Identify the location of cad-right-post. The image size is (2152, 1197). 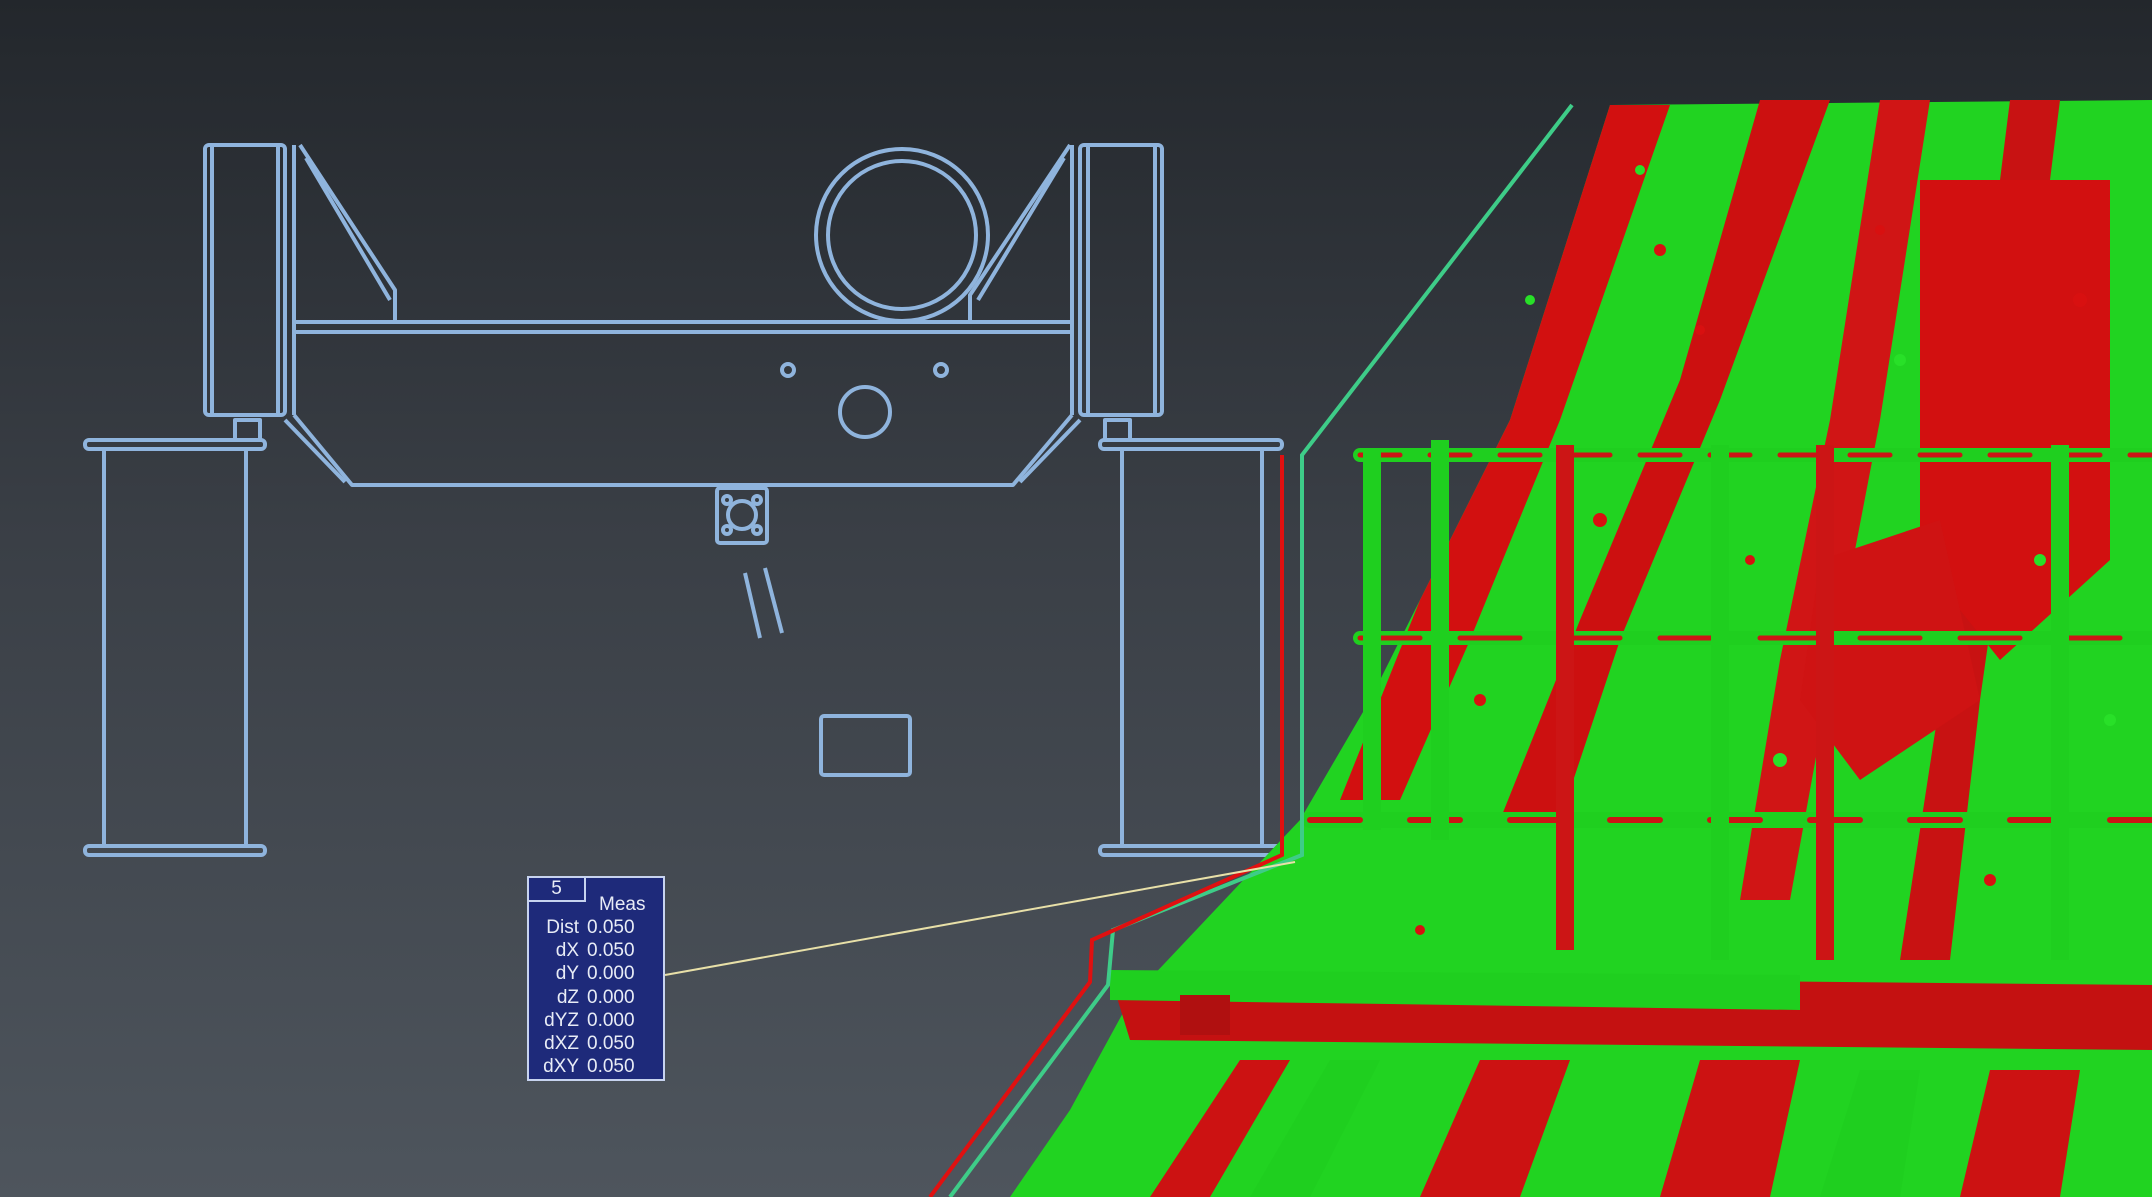
(1121, 280).